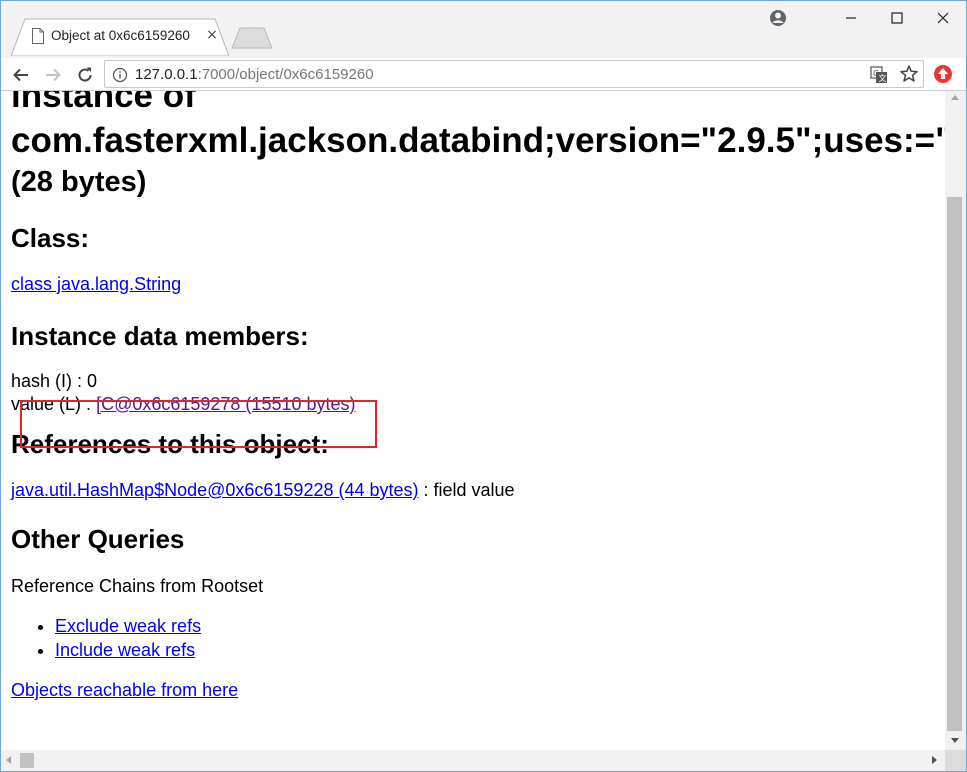 The image size is (967, 772). I want to click on reference-chains-label: Reference Chains from Rootset, so click(137, 586).